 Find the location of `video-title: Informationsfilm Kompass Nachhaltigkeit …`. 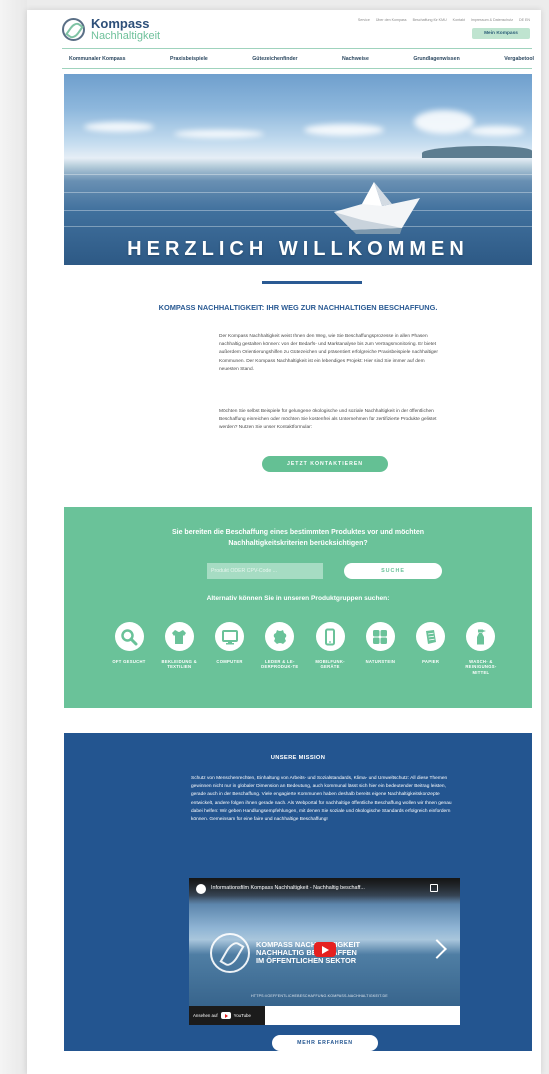

video-title: Informationsfilm Kompass Nachhaltigkeit … is located at coordinates (288, 888).